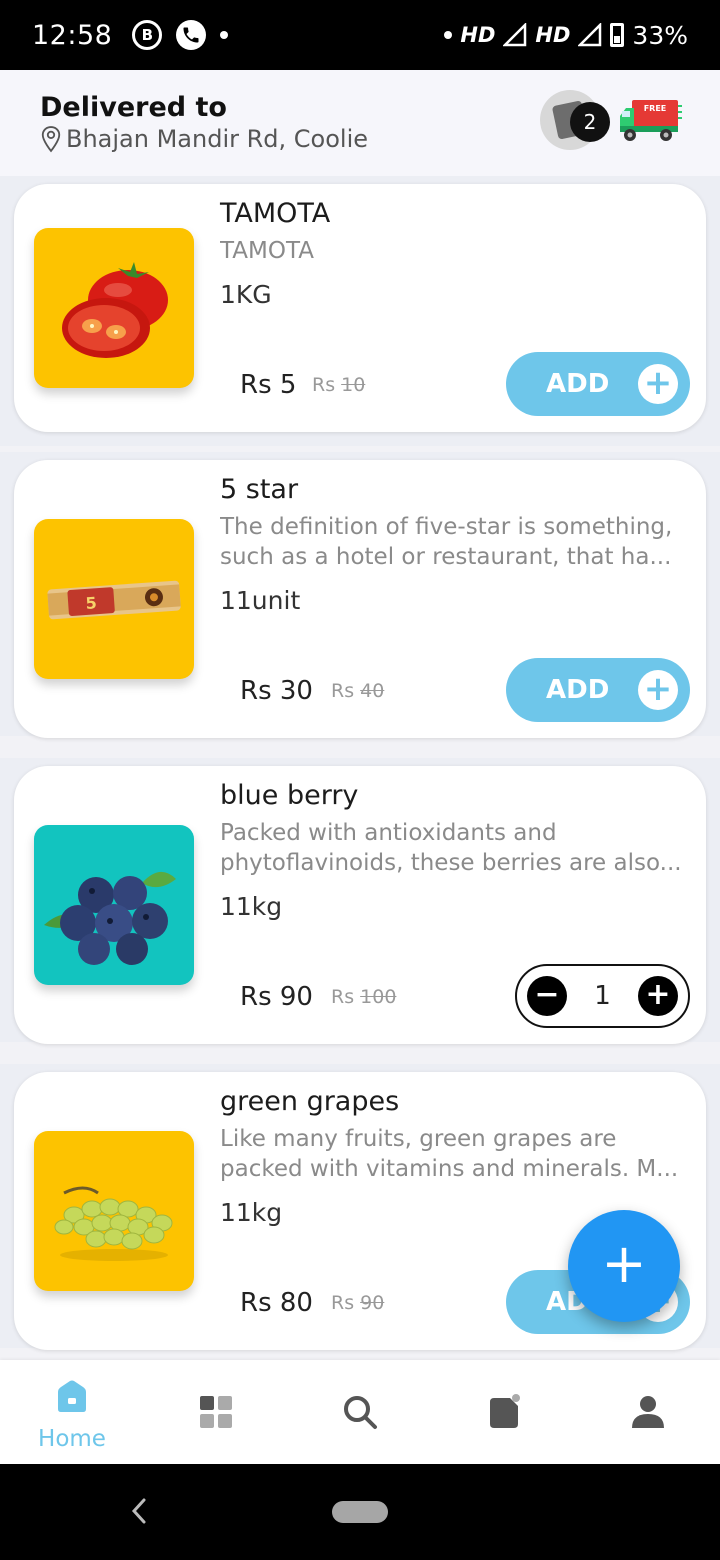 The image size is (720, 1560). I want to click on delivery-address: Bhajan Mandir Rd, Coolie, so click(204, 139).